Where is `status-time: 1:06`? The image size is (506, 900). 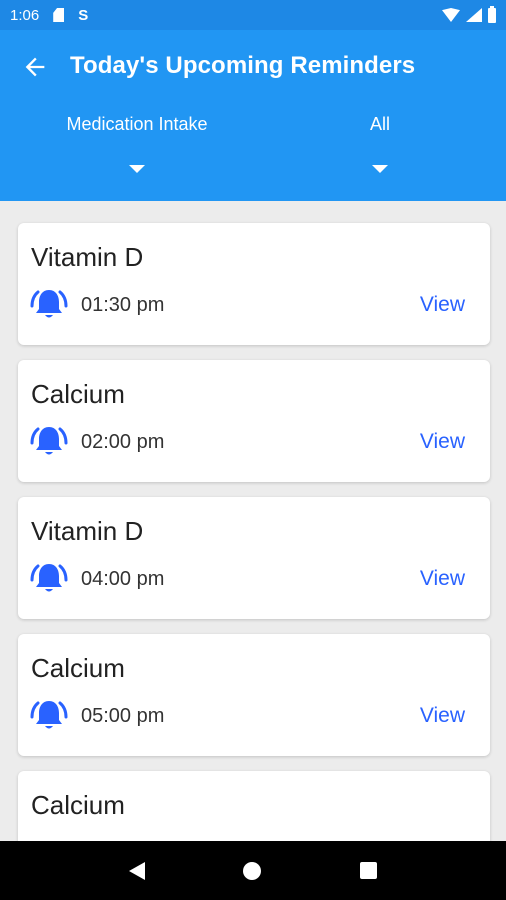
status-time: 1:06 is located at coordinates (25, 15).